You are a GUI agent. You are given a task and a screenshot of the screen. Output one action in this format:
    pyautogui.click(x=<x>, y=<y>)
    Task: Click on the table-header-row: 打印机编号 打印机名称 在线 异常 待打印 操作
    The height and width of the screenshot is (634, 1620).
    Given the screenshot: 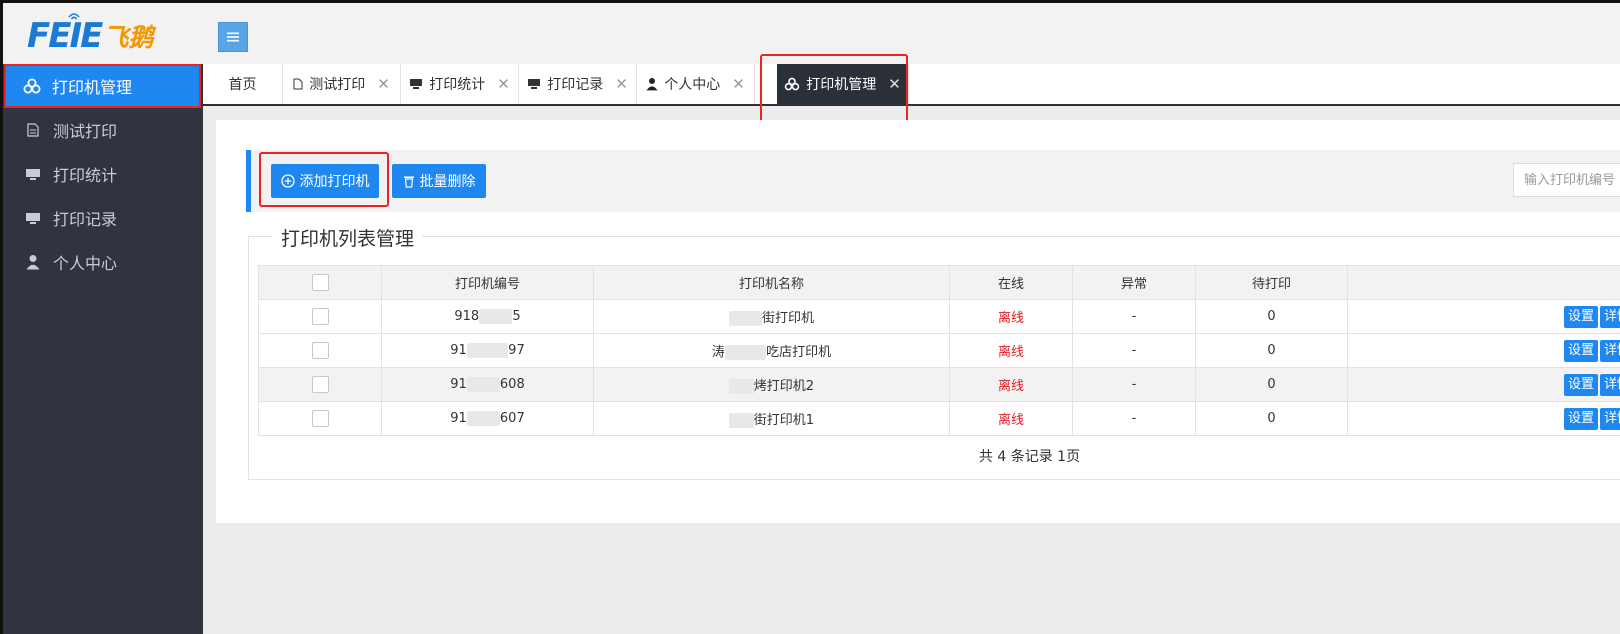 What is the action you would take?
    pyautogui.click(x=939, y=282)
    